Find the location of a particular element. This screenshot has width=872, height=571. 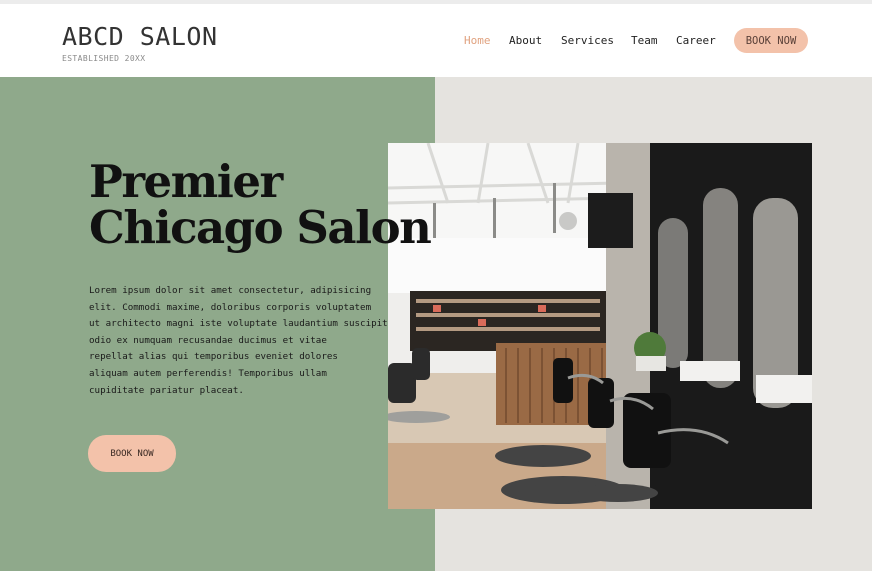

nav-link-career: Career is located at coordinates (696, 41).